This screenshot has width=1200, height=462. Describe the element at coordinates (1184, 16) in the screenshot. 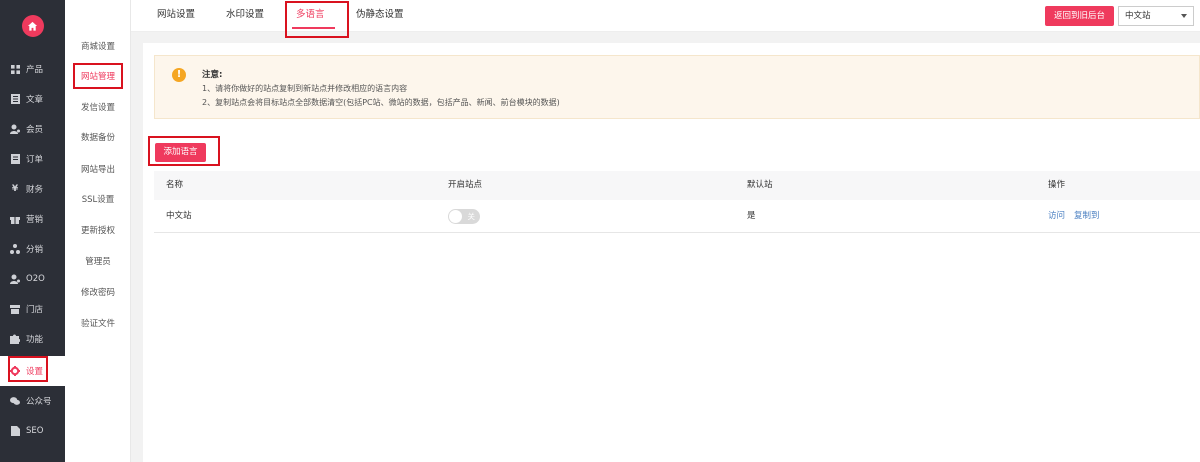

I see `chevron-down-icon` at that location.